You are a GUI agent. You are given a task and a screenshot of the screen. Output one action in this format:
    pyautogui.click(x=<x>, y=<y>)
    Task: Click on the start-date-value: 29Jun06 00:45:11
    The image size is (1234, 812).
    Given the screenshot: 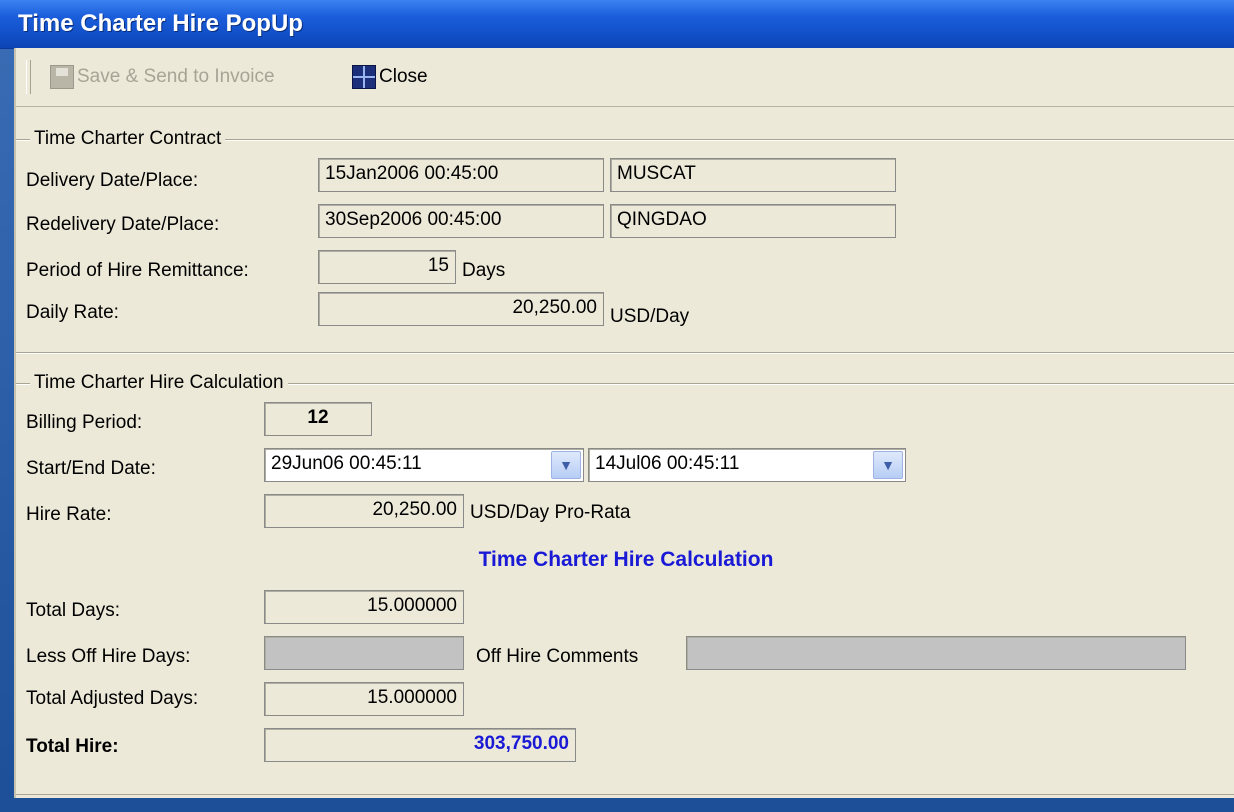 What is the action you would take?
    pyautogui.click(x=346, y=463)
    